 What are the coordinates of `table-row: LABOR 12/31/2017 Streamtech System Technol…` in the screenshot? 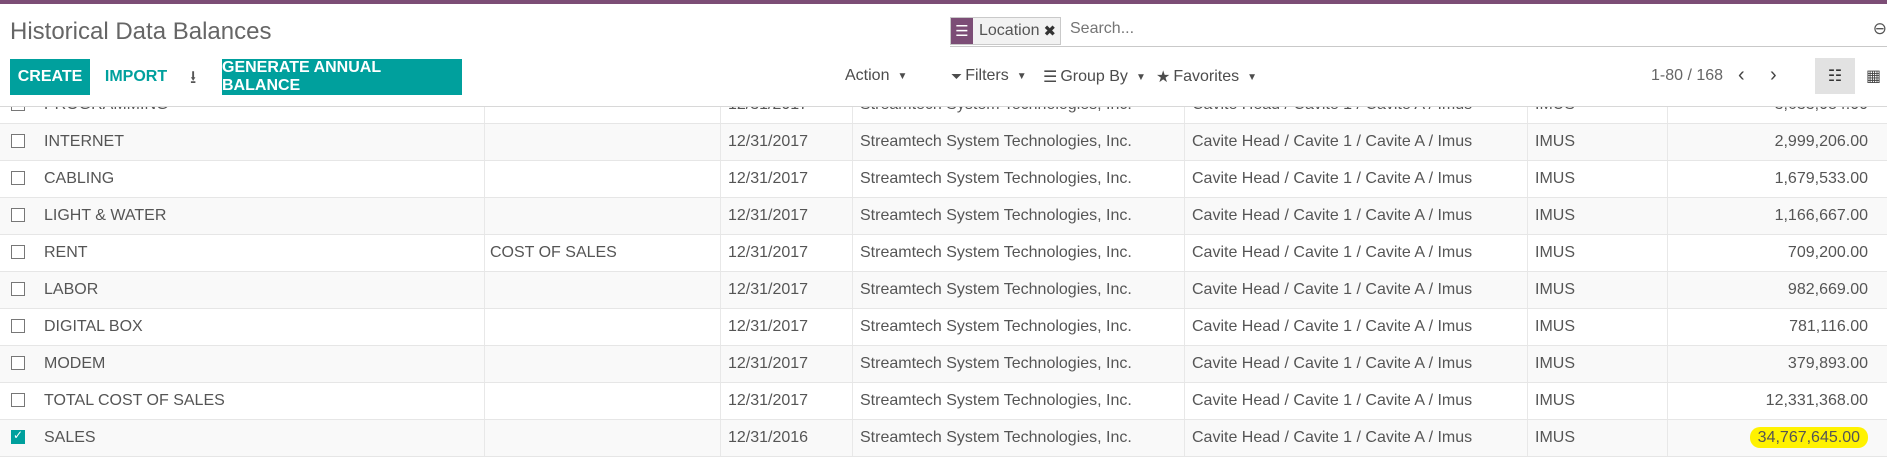 It's located at (943, 290).